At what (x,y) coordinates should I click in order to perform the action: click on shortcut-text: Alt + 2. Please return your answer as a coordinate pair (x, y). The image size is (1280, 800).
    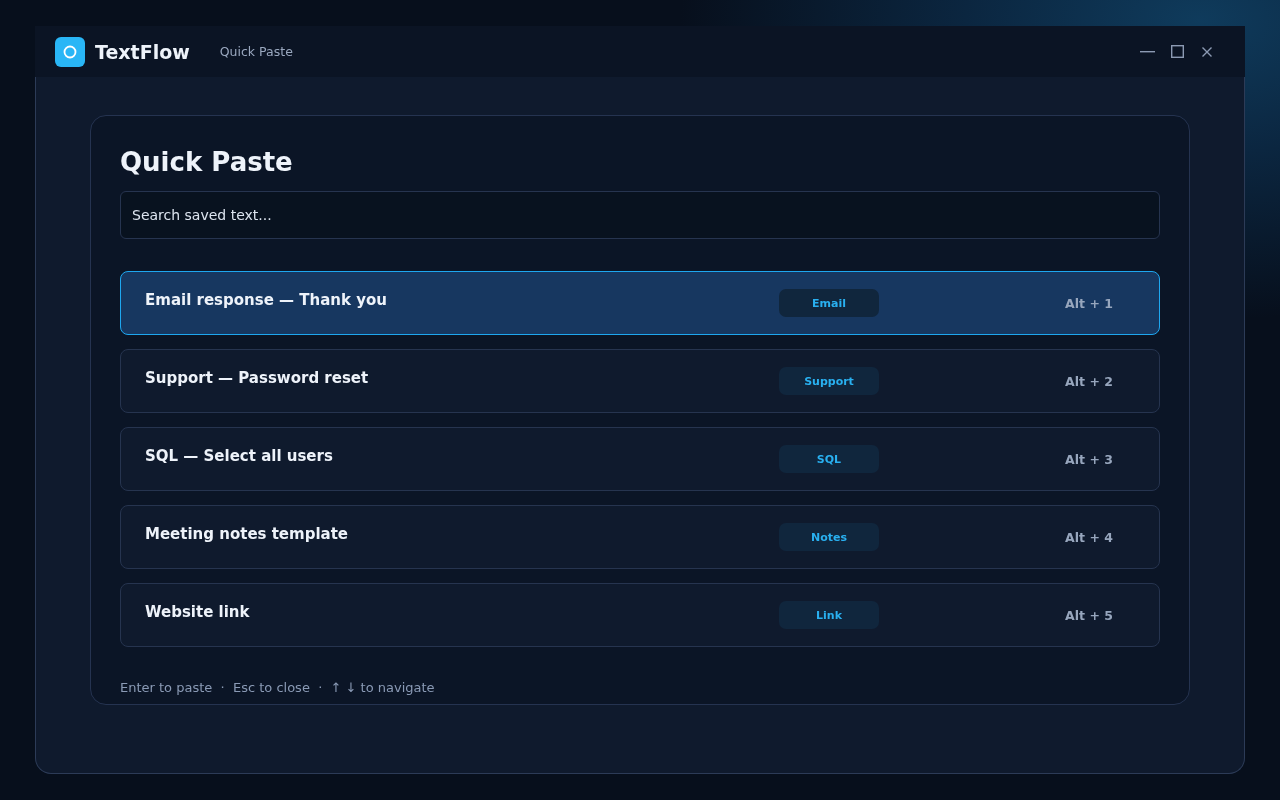
    Looking at the image, I should click on (1089, 381).